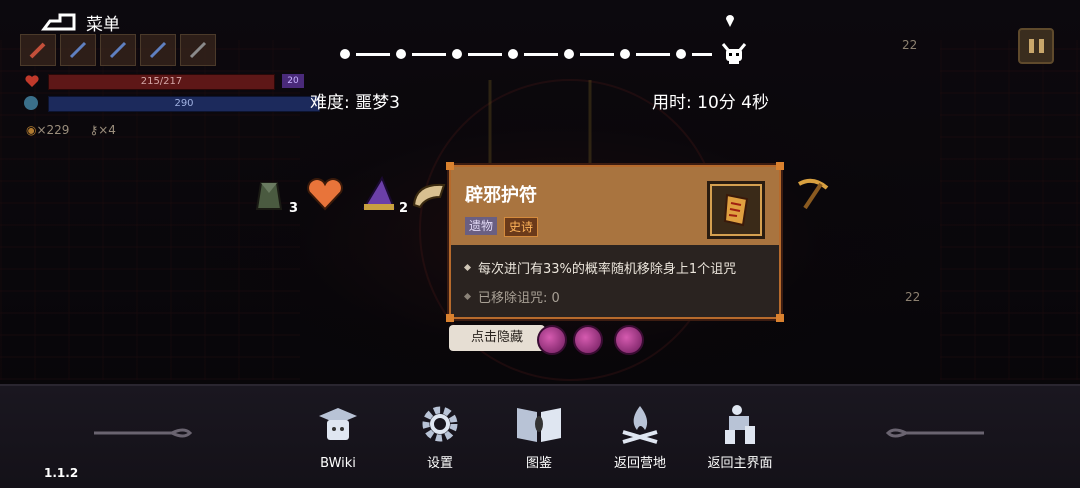  What do you see at coordinates (103, 24) in the screenshot?
I see `menu-label: 菜单` at bounding box center [103, 24].